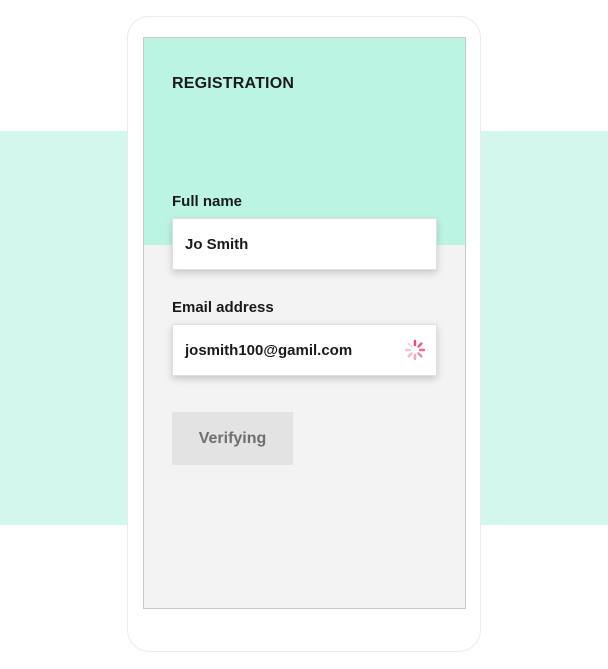  I want to click on page-title: REGISTRATION, so click(233, 83).